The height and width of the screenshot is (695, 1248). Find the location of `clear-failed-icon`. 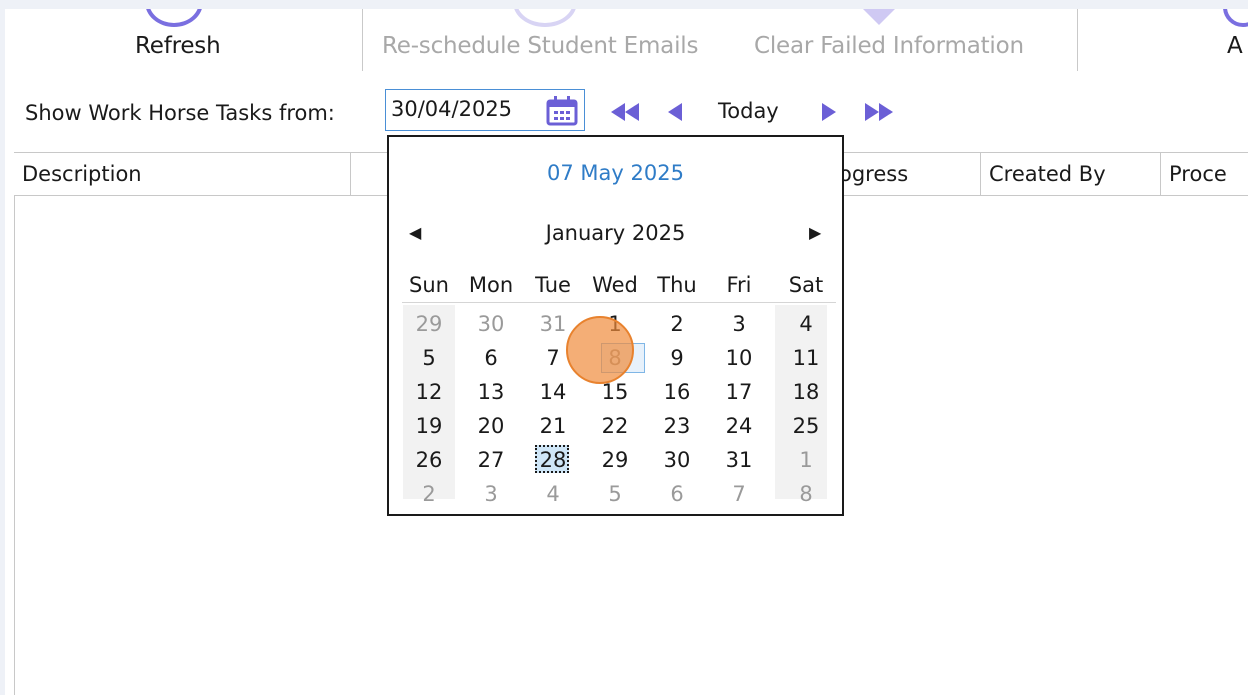

clear-failed-icon is located at coordinates (879, 17).